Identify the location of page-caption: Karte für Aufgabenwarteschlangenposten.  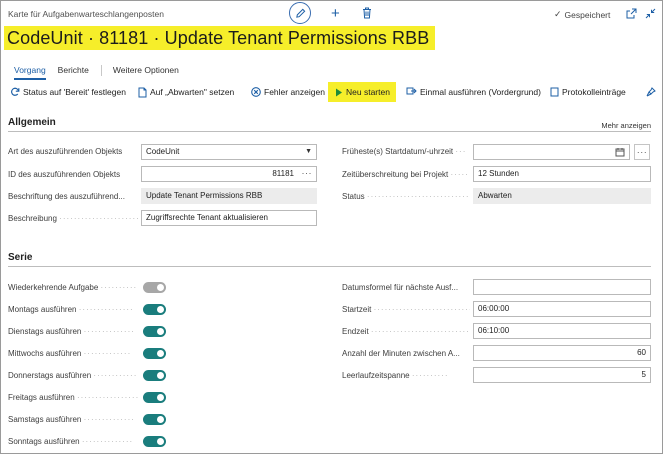
(86, 14).